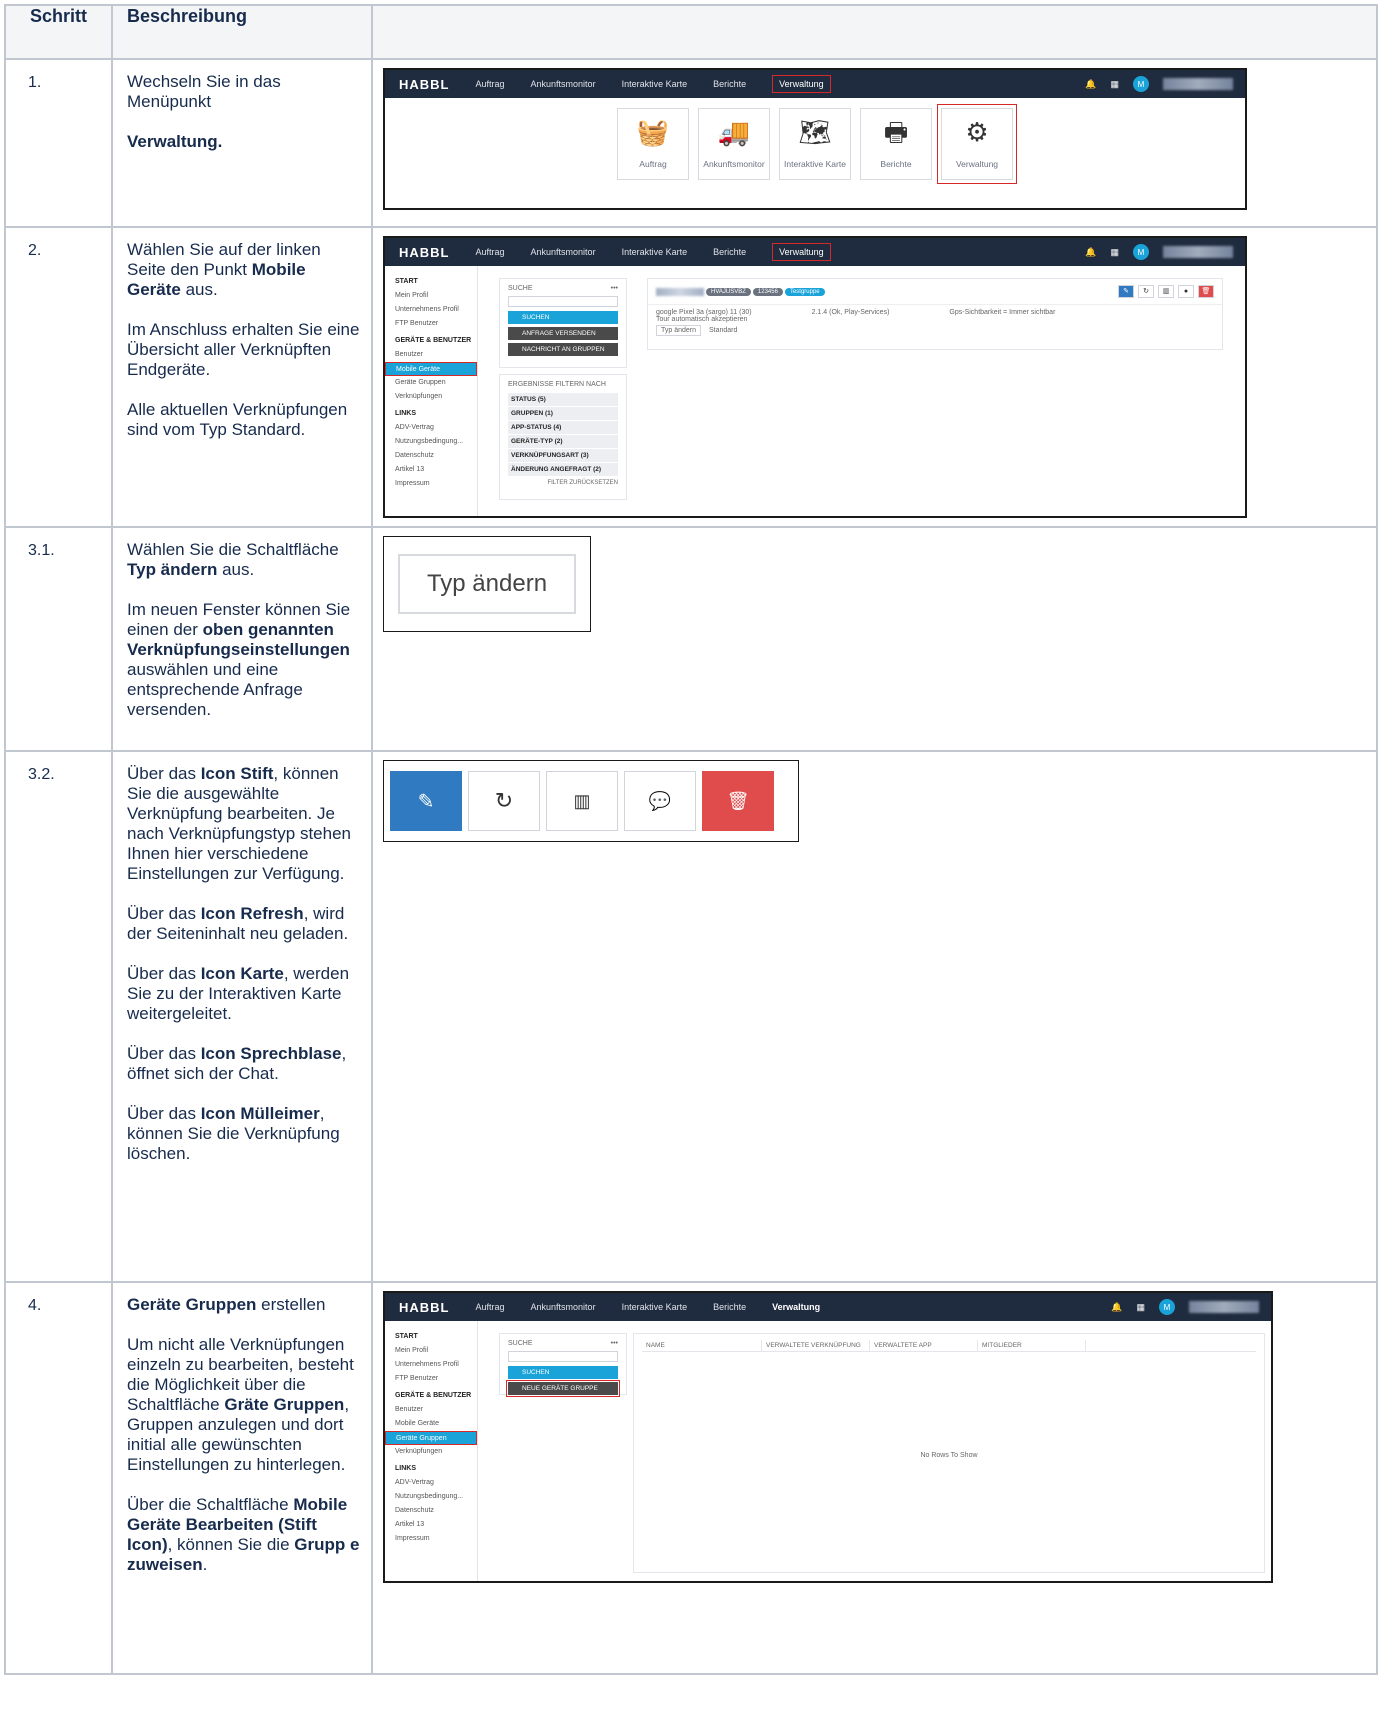 The height and width of the screenshot is (1731, 1384). I want to click on filter-status: STATUS (5), so click(563, 399).